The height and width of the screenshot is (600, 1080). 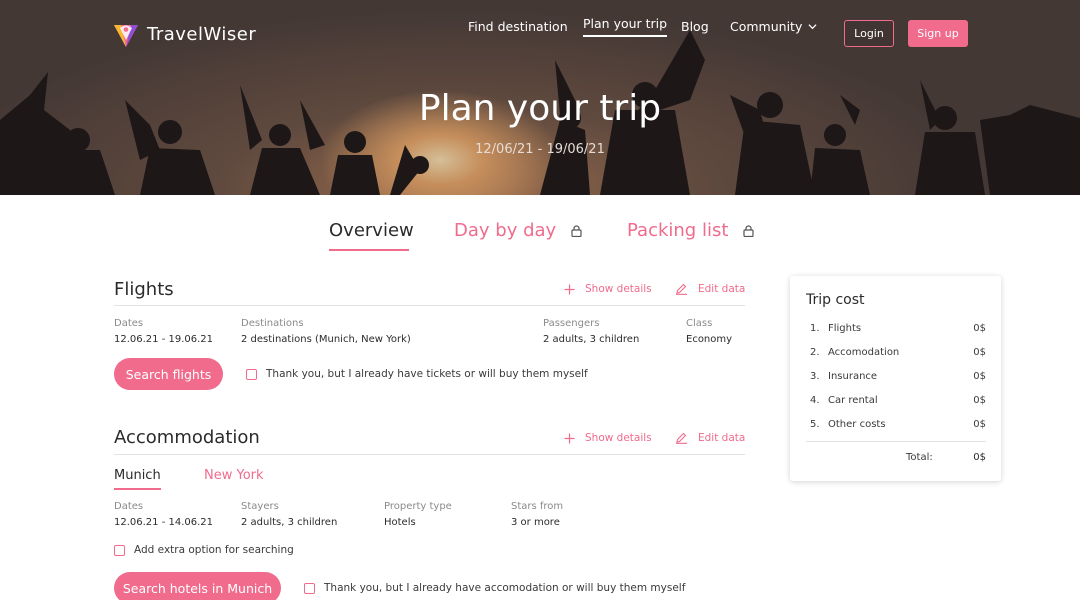 I want to click on accommodation-dates-label: Dates, so click(x=129, y=506).